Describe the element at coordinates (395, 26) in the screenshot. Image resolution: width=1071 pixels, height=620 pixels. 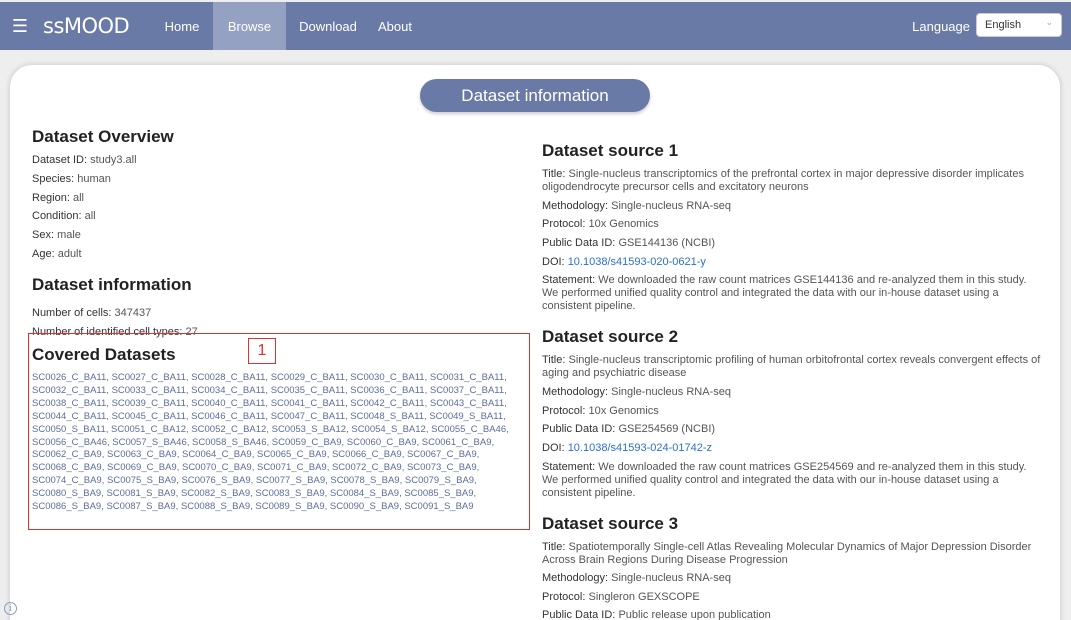
I see `nav-item-about: About` at that location.